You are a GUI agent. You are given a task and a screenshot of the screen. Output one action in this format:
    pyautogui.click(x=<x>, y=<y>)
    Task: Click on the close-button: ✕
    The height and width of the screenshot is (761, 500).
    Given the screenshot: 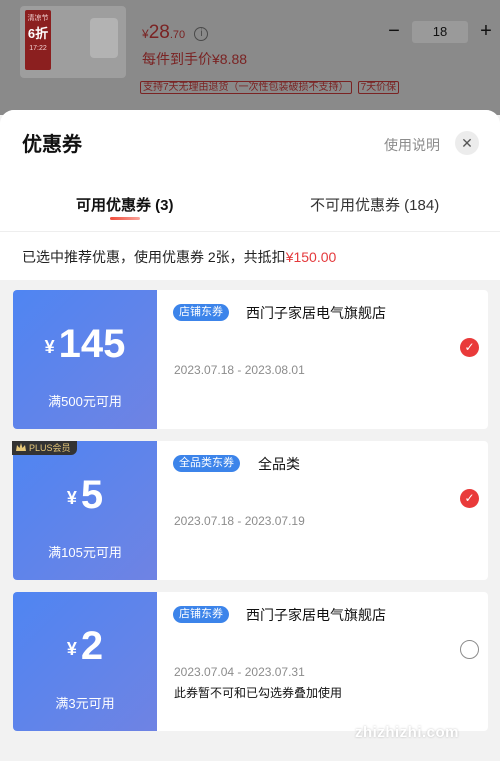 What is the action you would take?
    pyautogui.click(x=467, y=143)
    